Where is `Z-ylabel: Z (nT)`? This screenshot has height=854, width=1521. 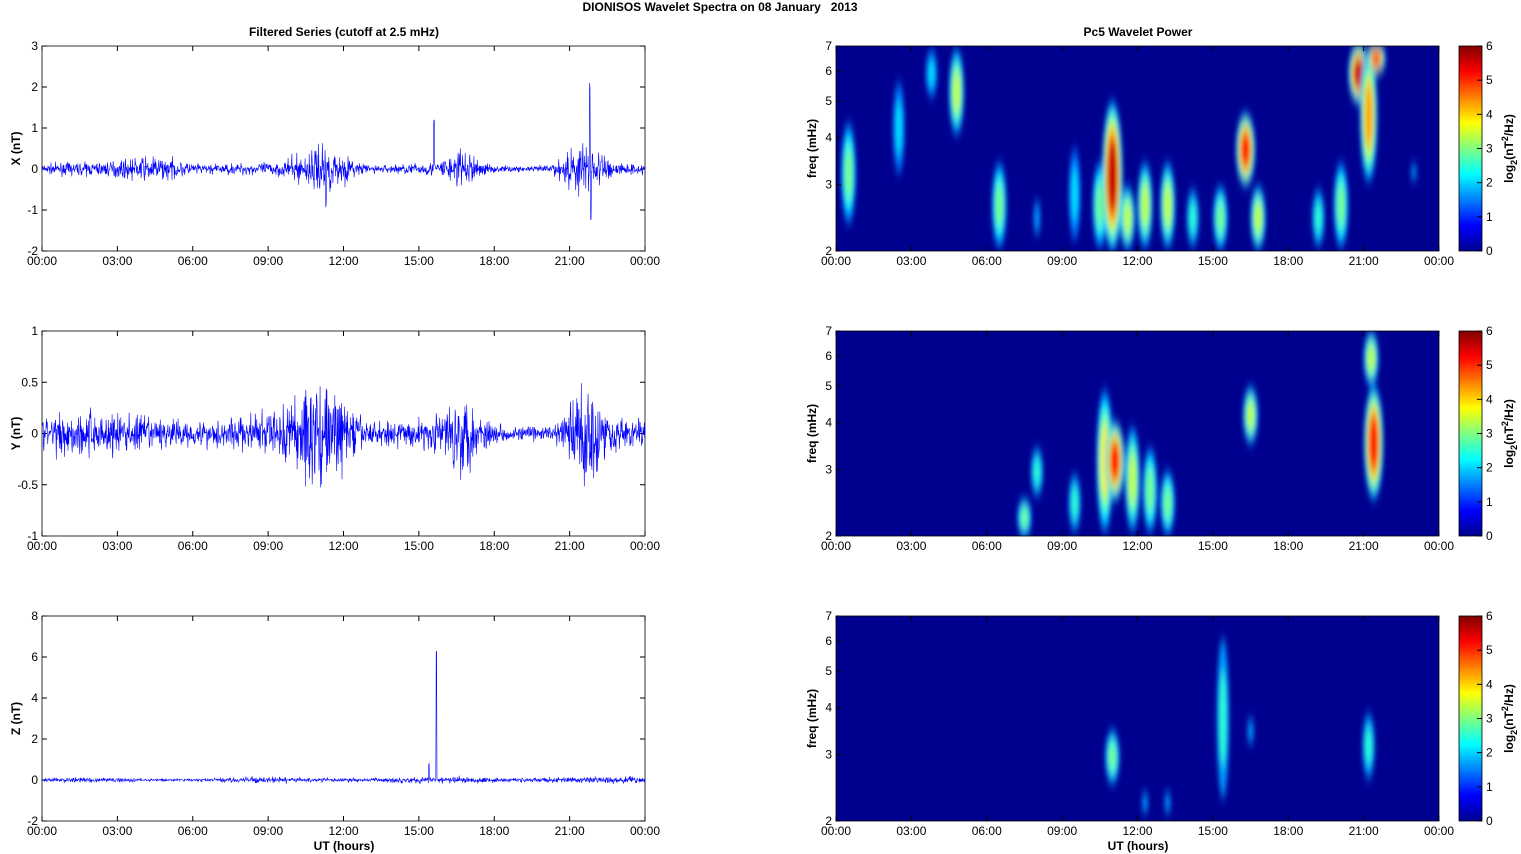 Z-ylabel: Z (nT) is located at coordinates (16, 718).